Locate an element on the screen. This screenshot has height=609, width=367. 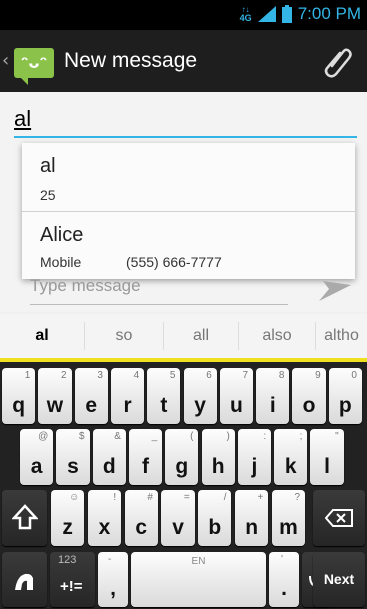
next-key: Next is located at coordinates (339, 579).